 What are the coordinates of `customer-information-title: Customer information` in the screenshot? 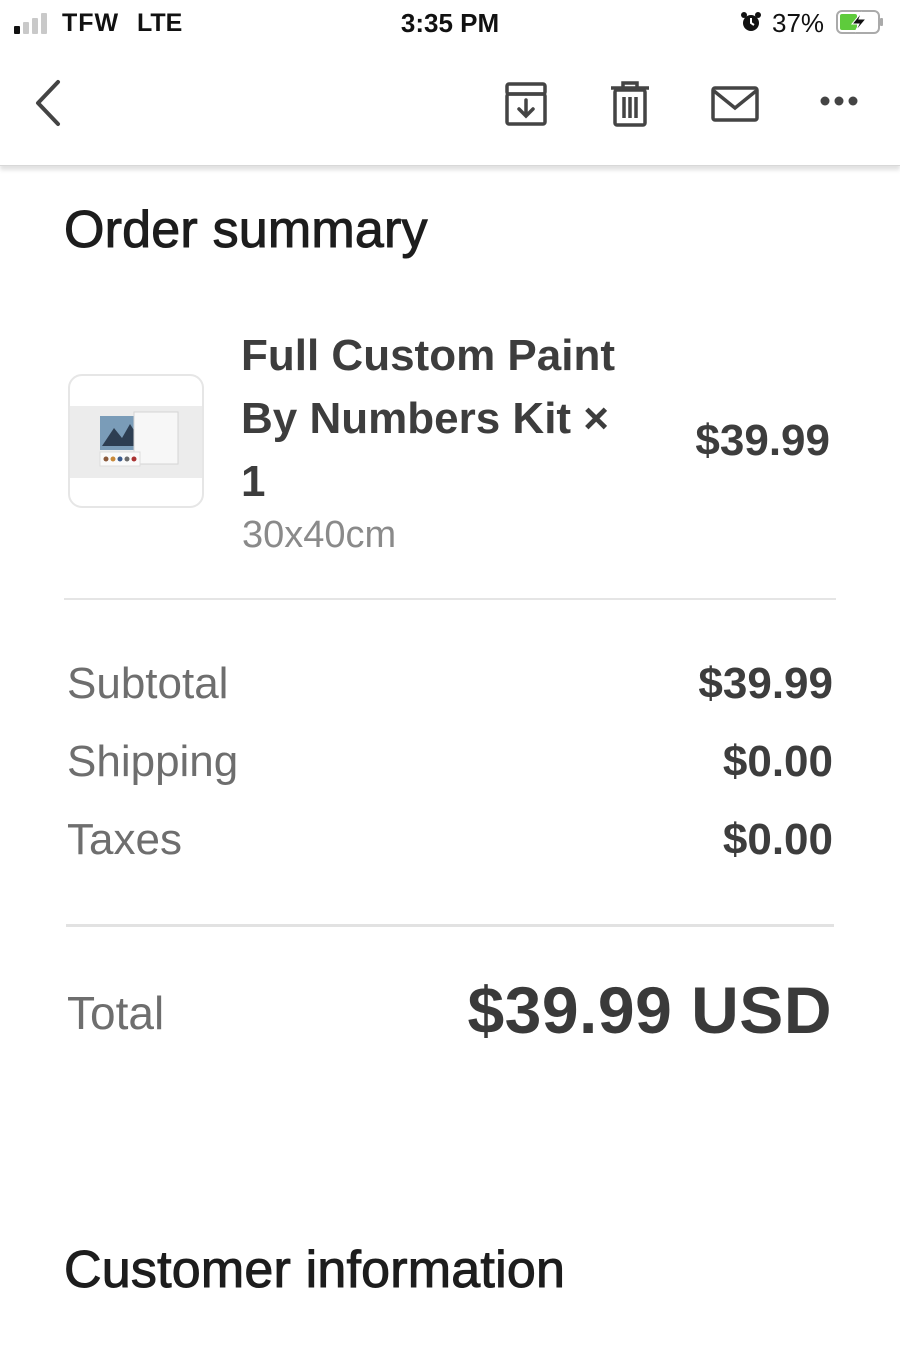 It's located at (314, 1270).